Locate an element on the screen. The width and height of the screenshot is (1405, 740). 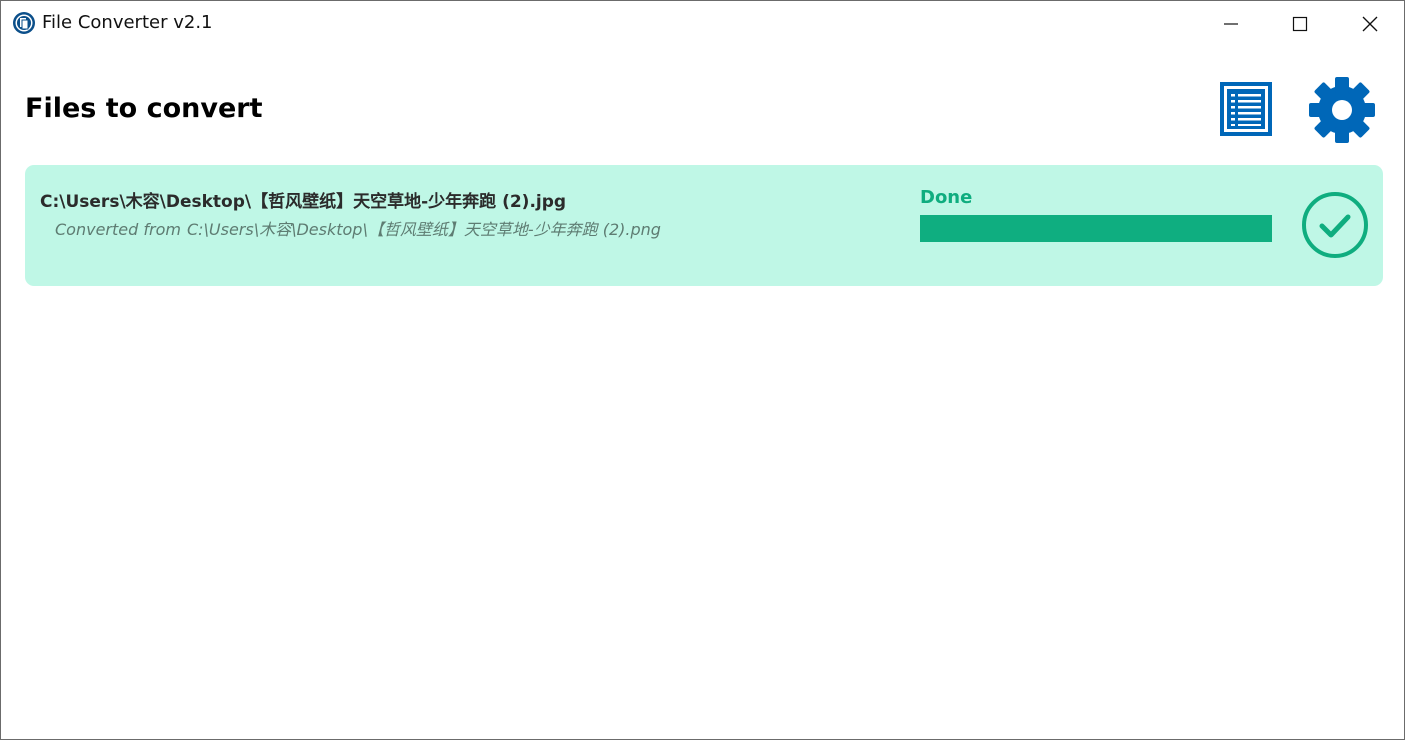
page-title: Files to convert is located at coordinates (144, 108).